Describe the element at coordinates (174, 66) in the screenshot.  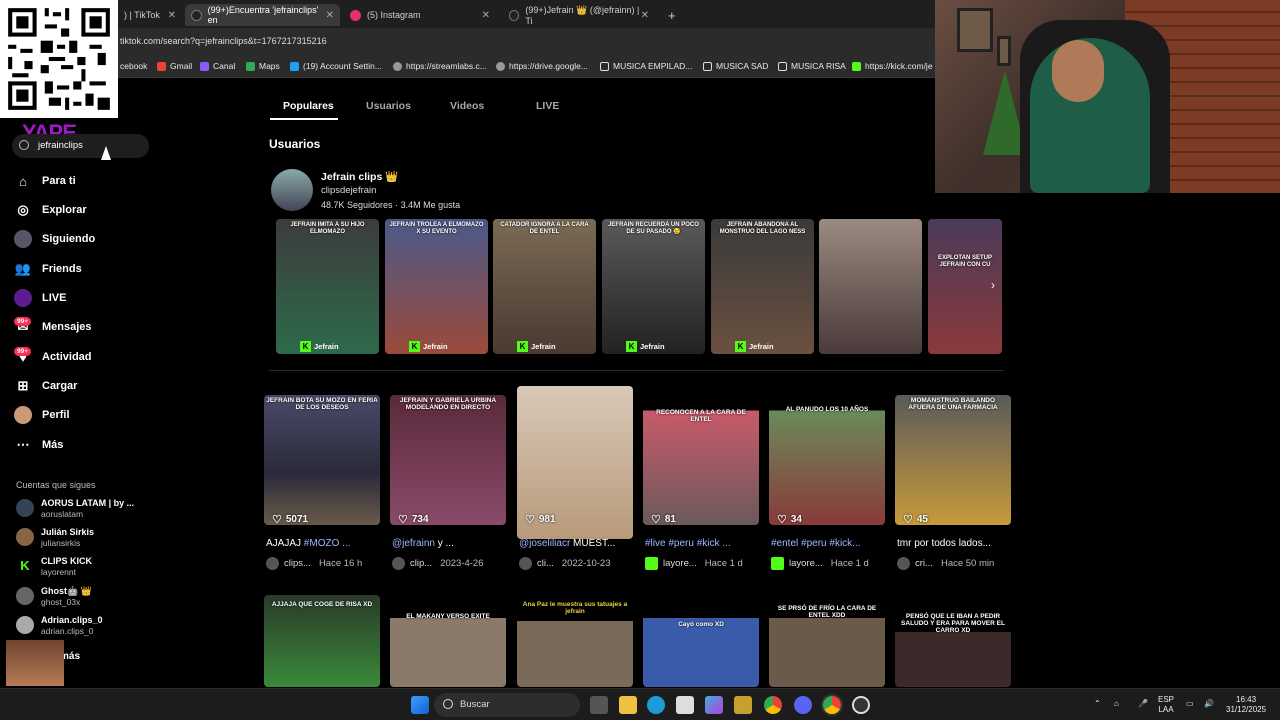
I see `bookmark-item: Gmail` at that location.